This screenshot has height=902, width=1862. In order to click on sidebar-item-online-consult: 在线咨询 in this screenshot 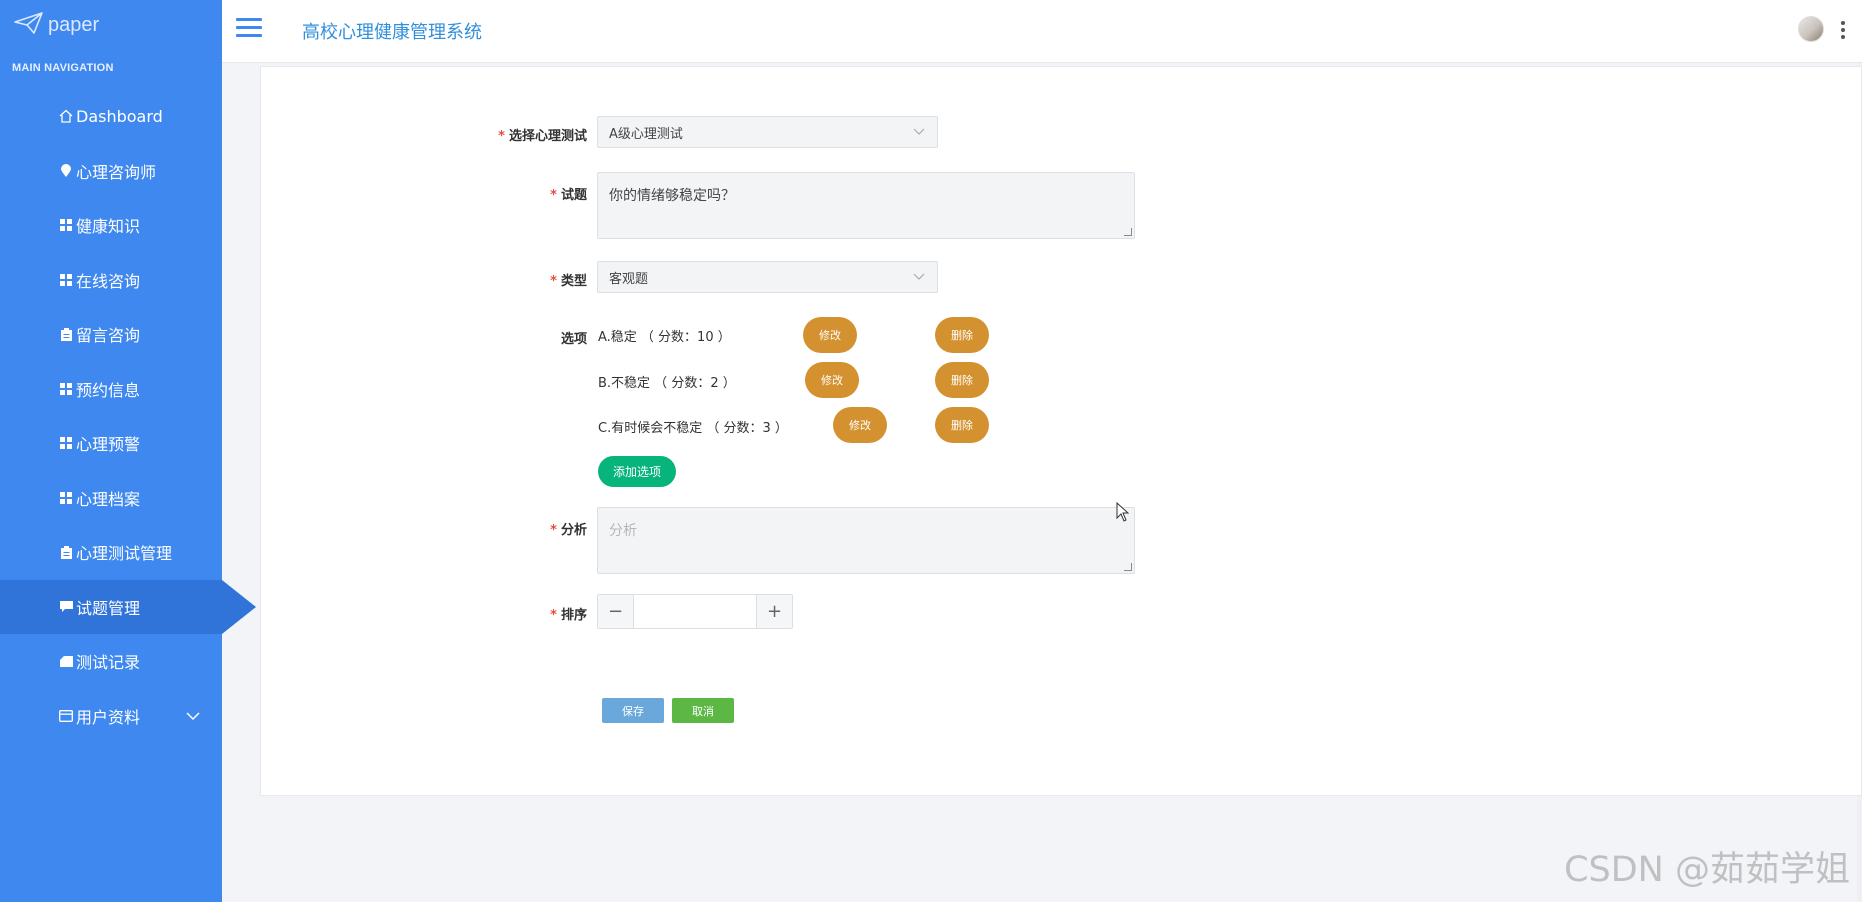, I will do `click(111, 280)`.